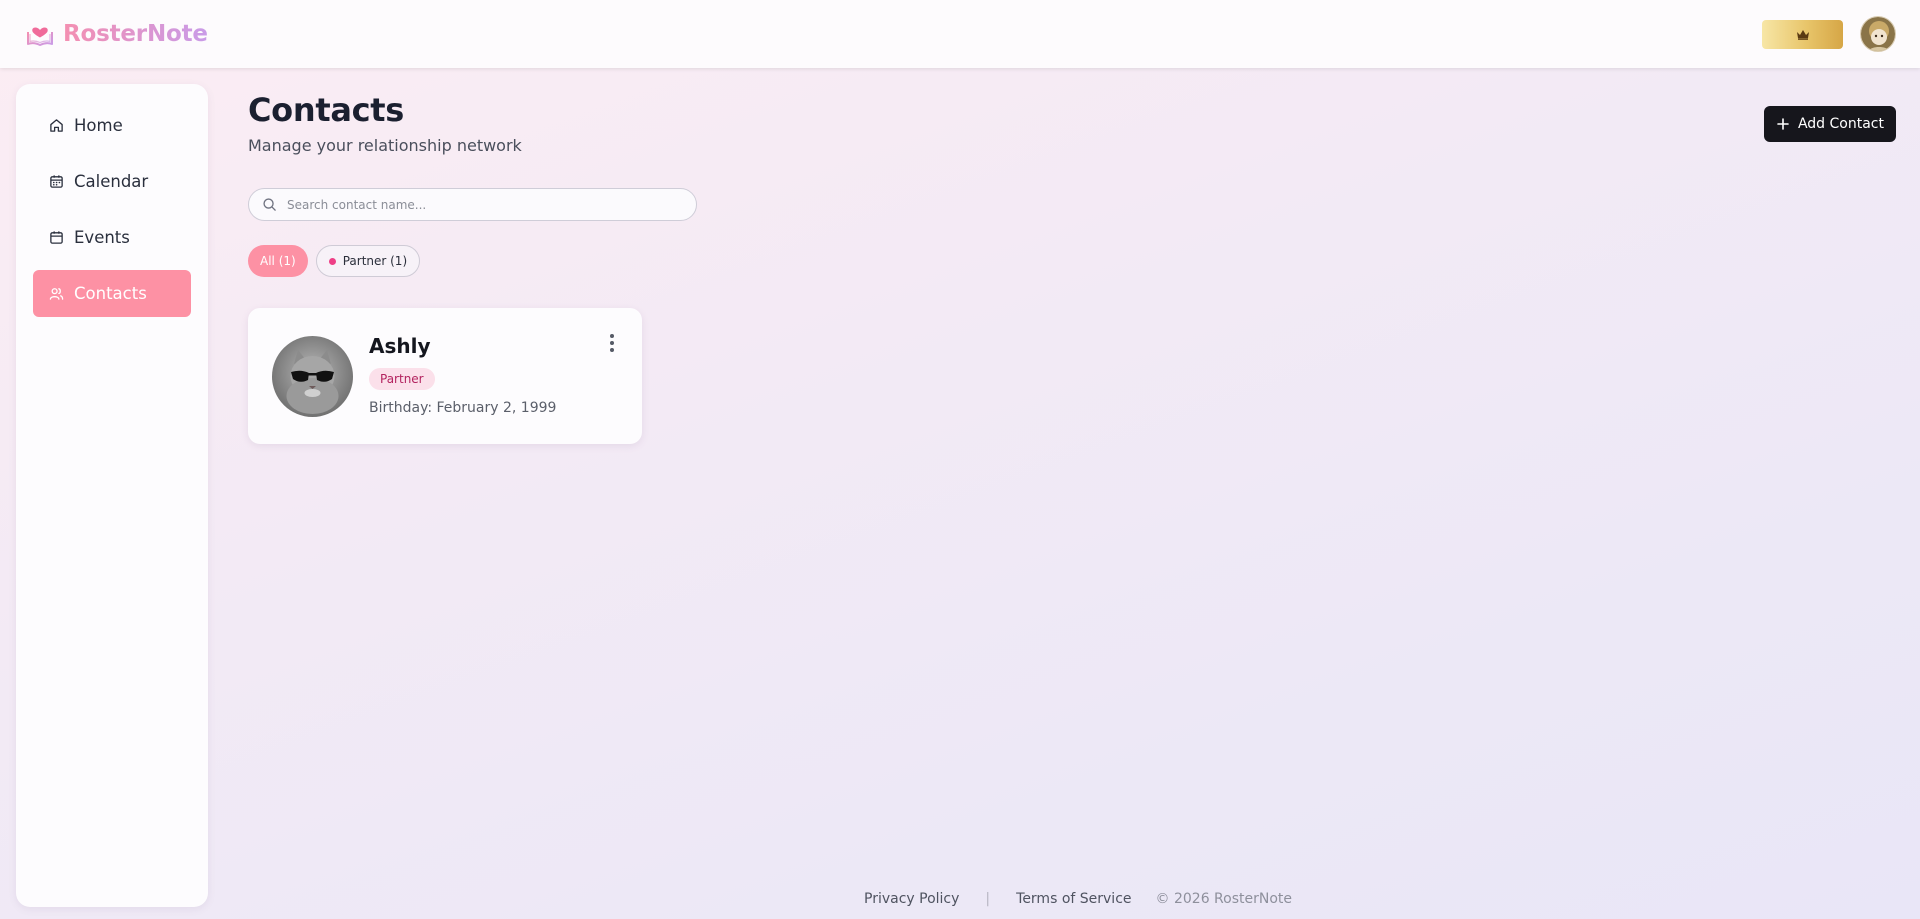 Image resolution: width=1920 pixels, height=919 pixels. Describe the element at coordinates (375, 261) in the screenshot. I see `filter-chip-label: Partner (1)` at that location.